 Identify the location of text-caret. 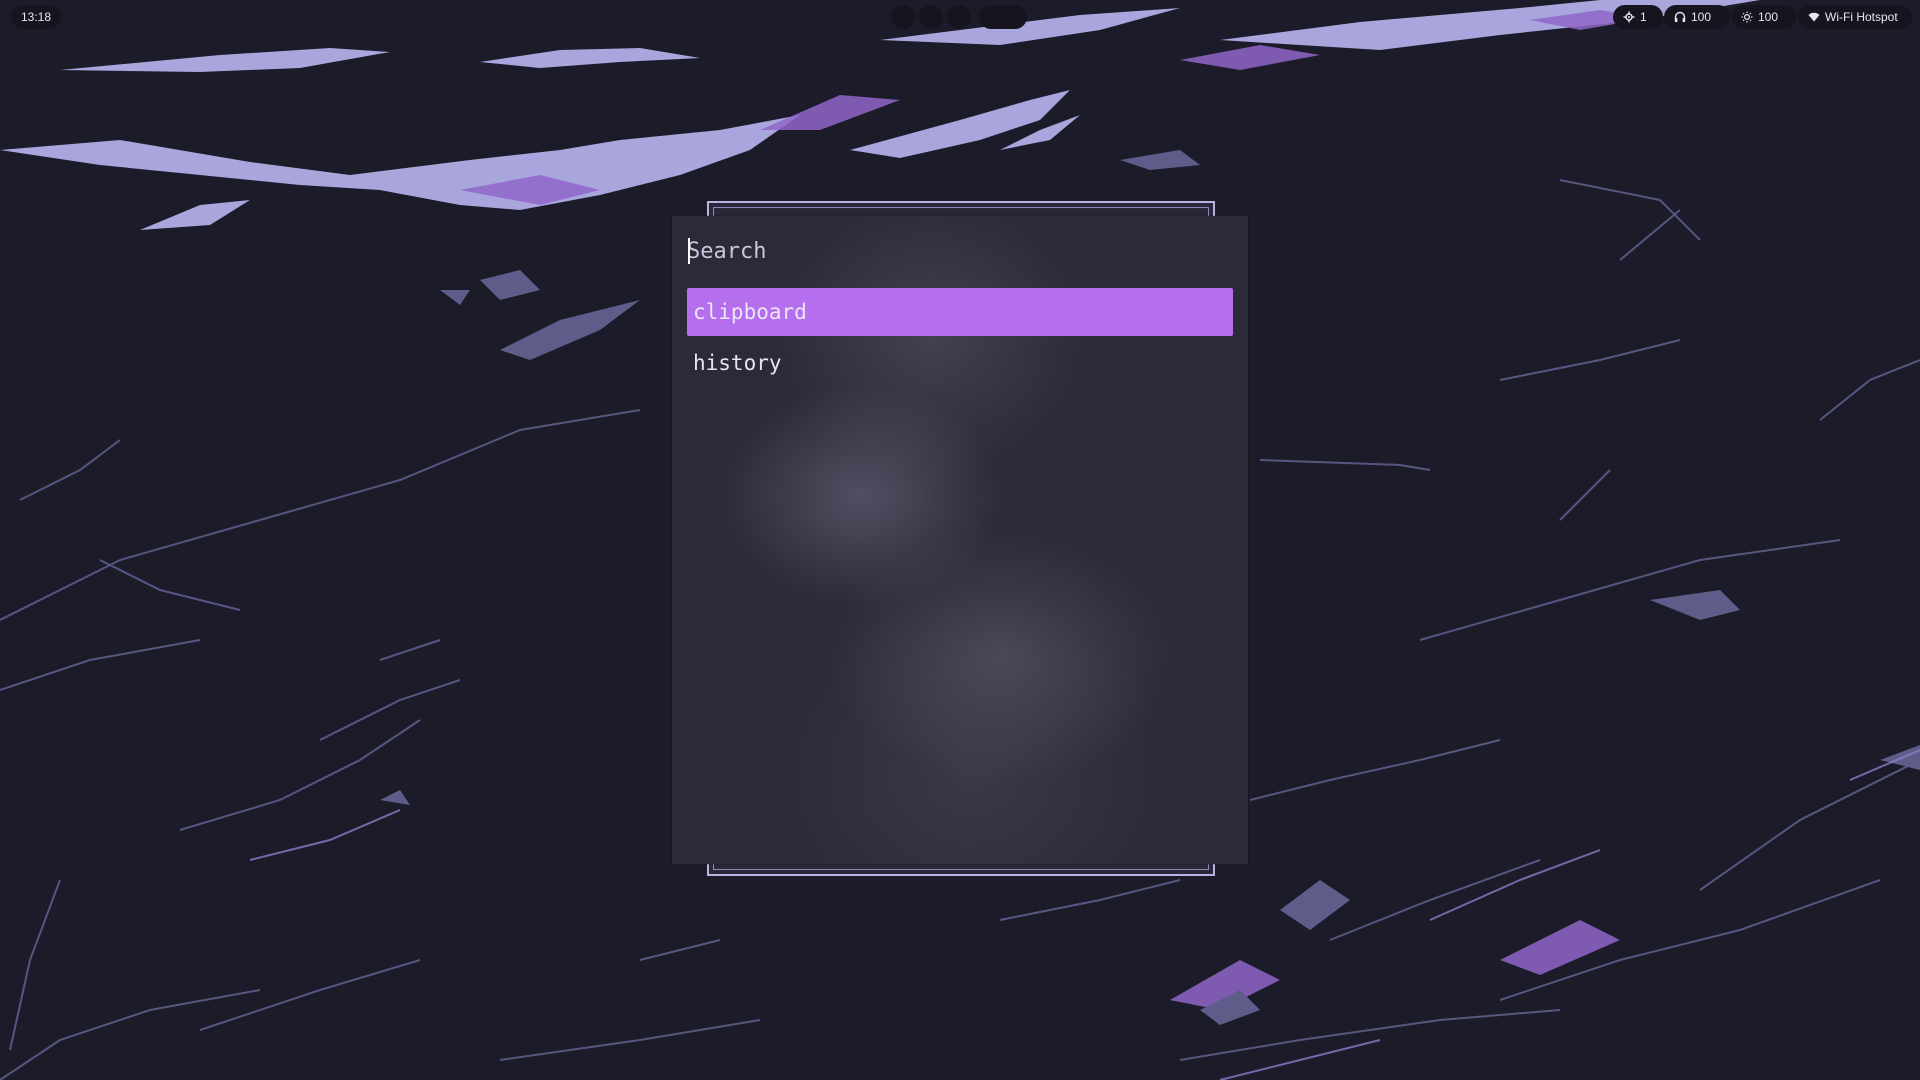
(689, 251).